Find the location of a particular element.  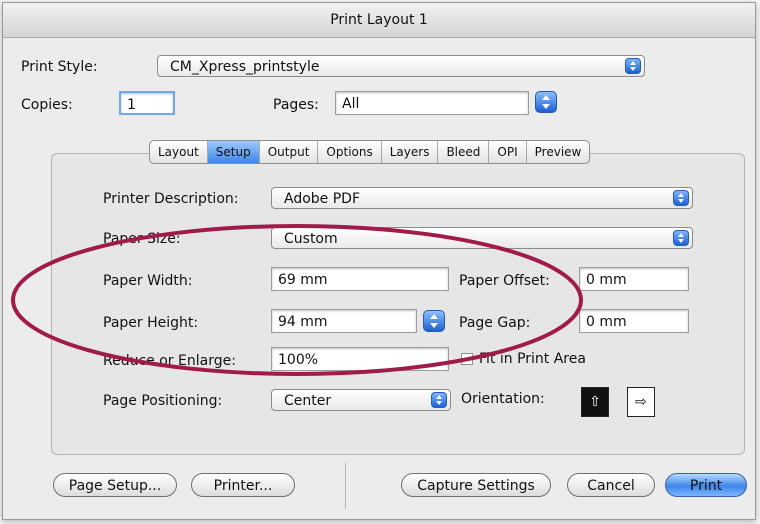

tab-setup: Setup is located at coordinates (233, 152).